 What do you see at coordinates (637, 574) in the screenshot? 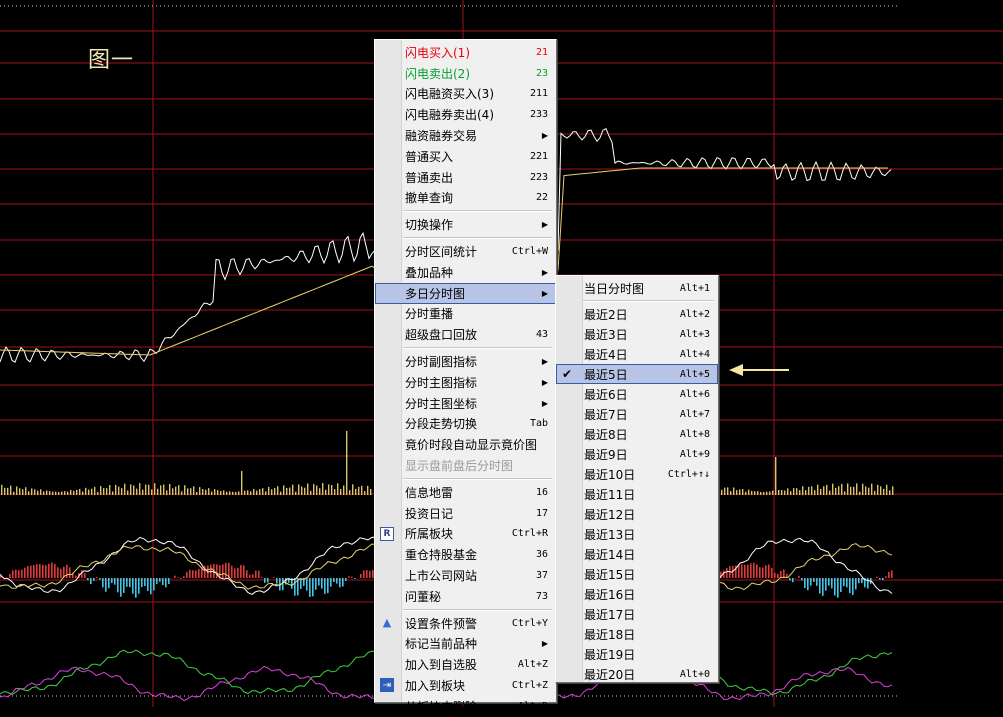
I see `submenu-item-15: 最近15日` at bounding box center [637, 574].